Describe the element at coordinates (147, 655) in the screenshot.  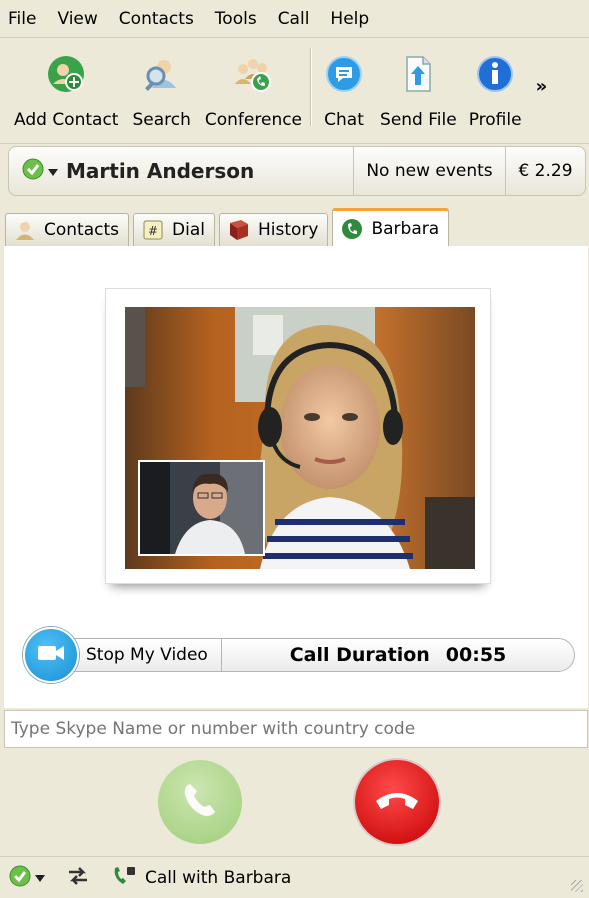
I see `stop-video-label: Stop My Video` at that location.